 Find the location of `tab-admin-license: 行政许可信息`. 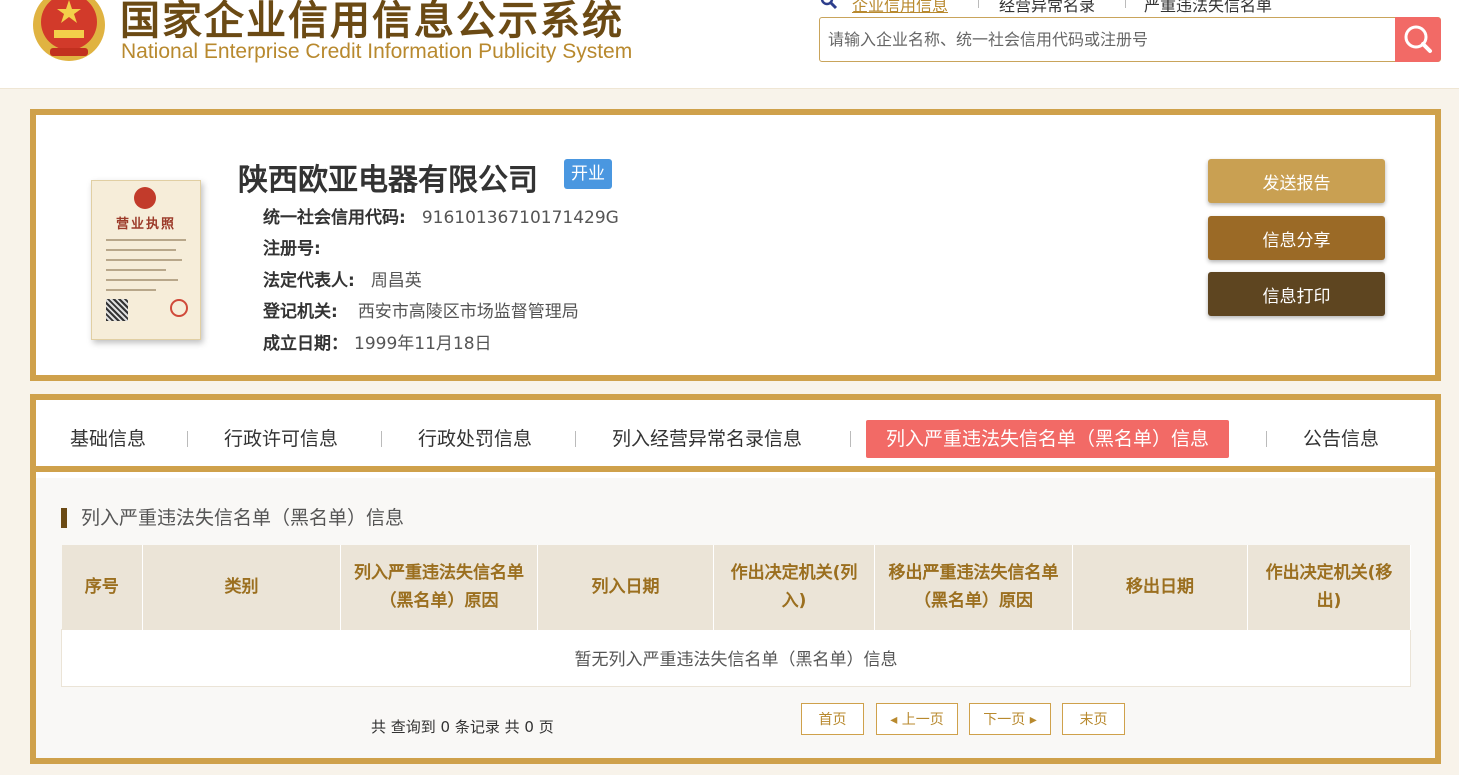

tab-admin-license: 行政许可信息 is located at coordinates (281, 439).